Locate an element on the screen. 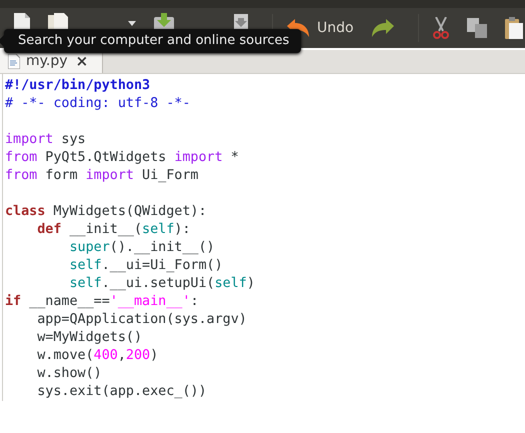 The image size is (525, 433). code-line: w=MyWidgets() is located at coordinates (90, 338).